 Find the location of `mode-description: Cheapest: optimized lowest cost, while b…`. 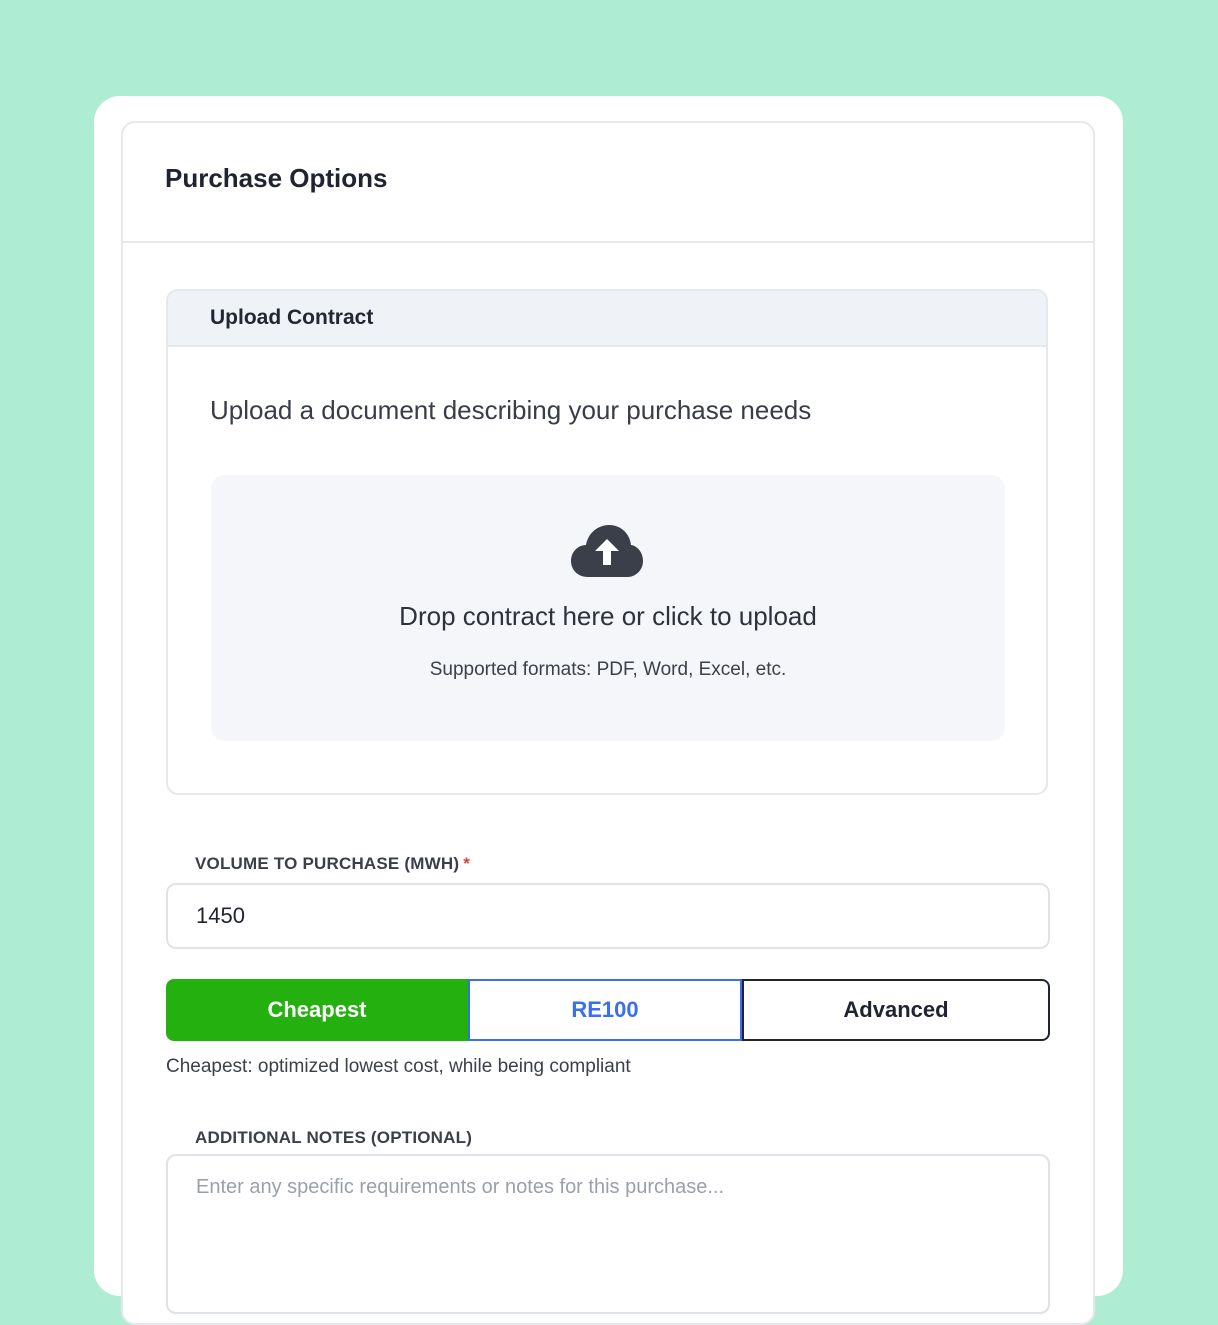

mode-description: Cheapest: optimized lowest cost, while b… is located at coordinates (398, 1066).